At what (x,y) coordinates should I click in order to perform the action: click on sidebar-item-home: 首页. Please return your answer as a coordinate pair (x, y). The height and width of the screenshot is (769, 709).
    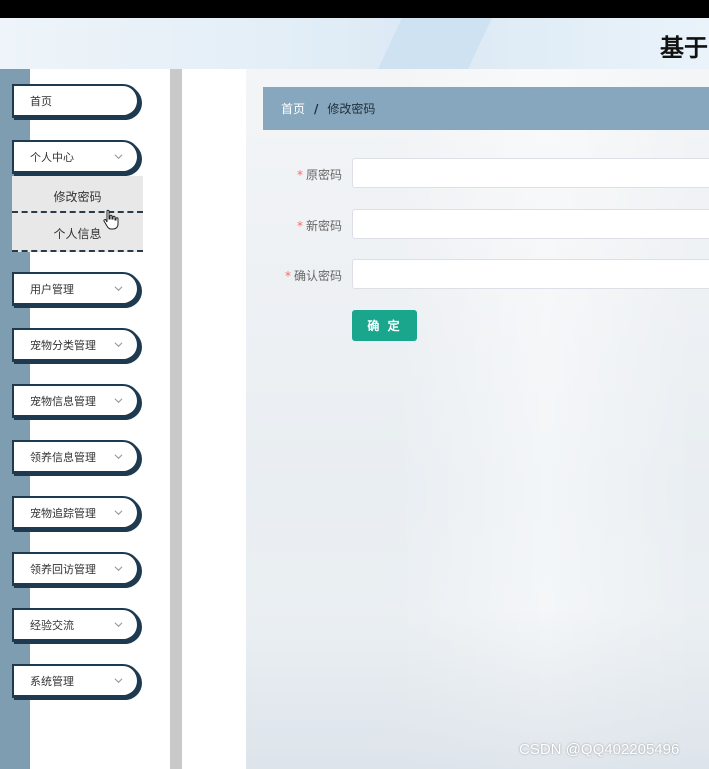
    Looking at the image, I should click on (76, 101).